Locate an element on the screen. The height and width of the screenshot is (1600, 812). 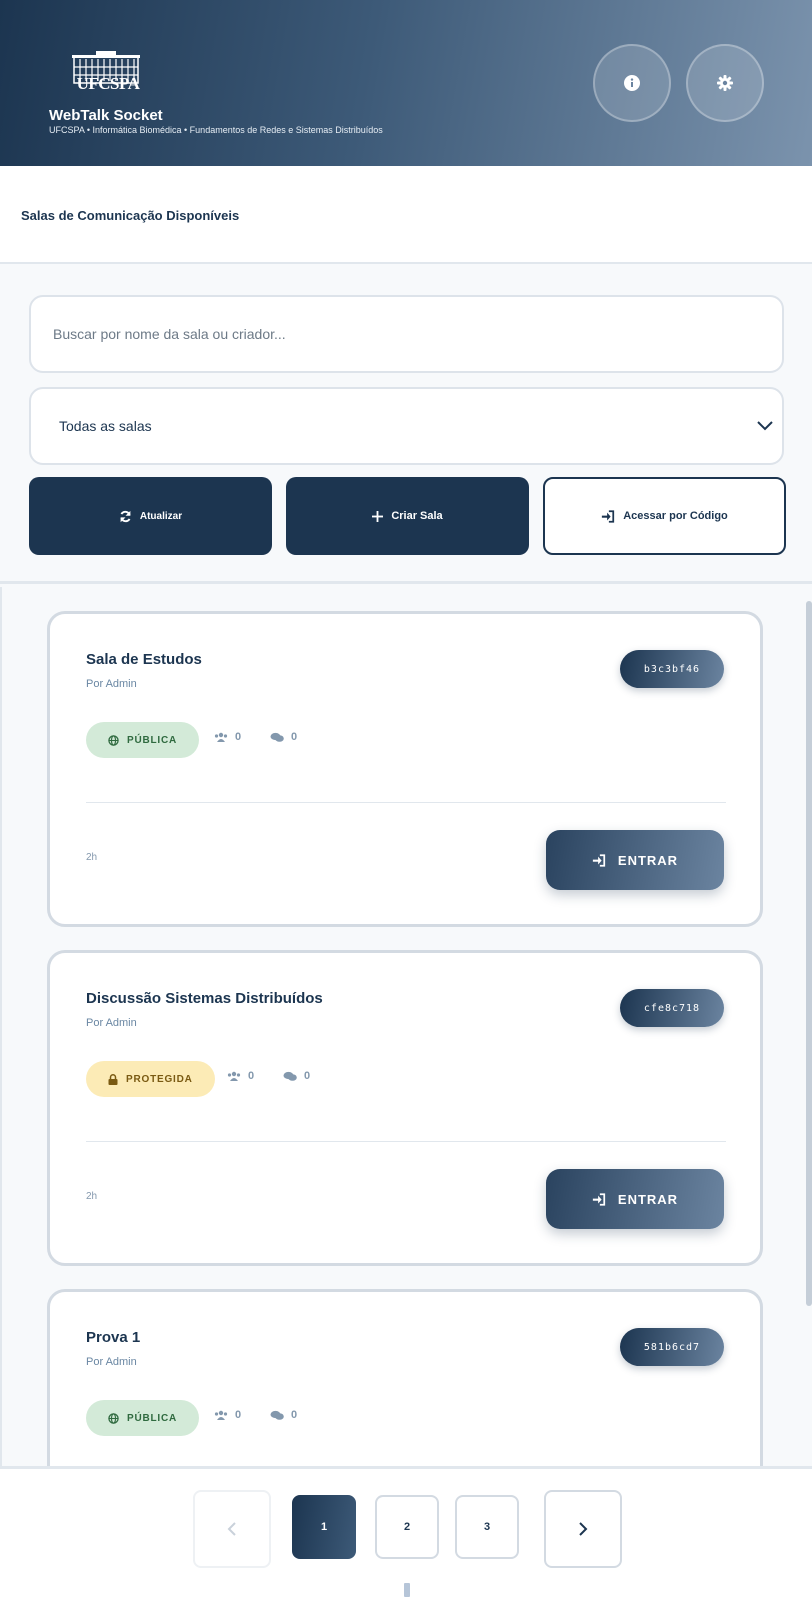
info-icon is located at coordinates (632, 83).